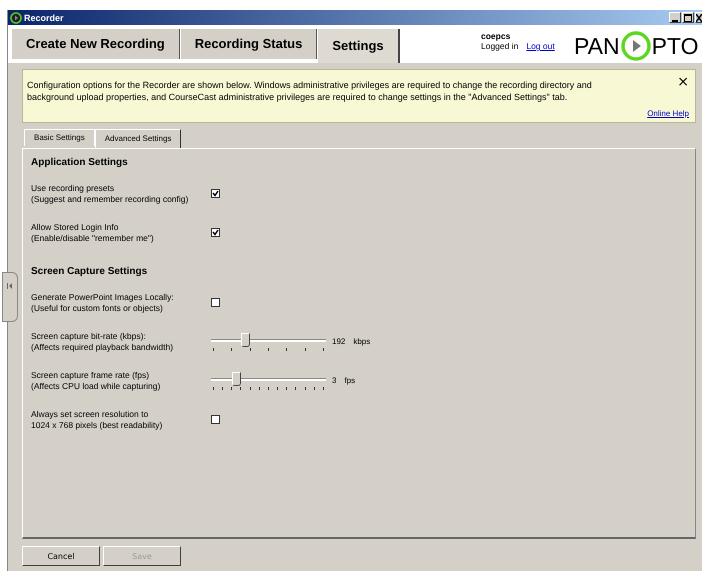 Image resolution: width=702 pixels, height=571 pixels. I want to click on unit-label: kbps, so click(361, 341).